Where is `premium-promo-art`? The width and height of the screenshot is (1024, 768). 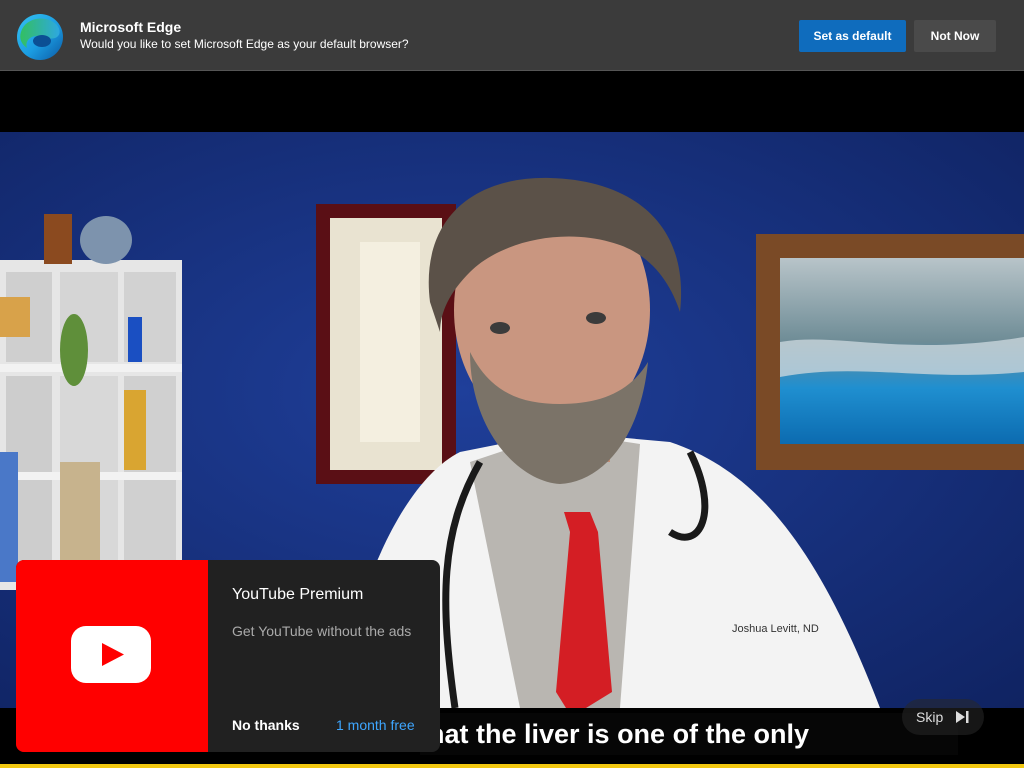
premium-promo-art is located at coordinates (112, 656).